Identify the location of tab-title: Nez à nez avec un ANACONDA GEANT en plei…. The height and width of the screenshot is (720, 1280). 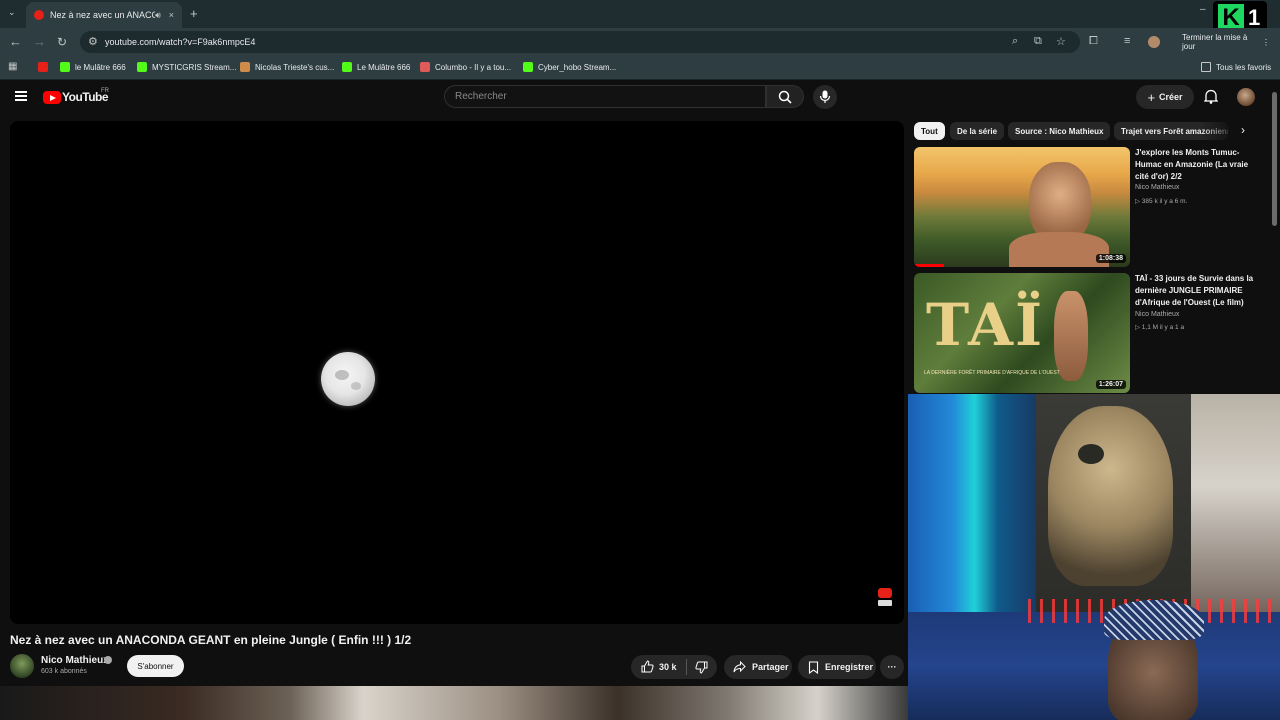
(103, 15).